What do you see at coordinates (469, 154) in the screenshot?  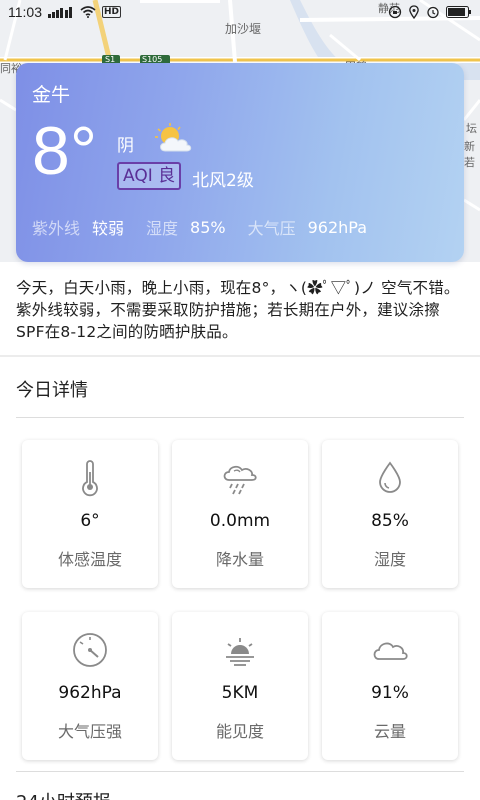 I see `map-label: 新若` at bounding box center [469, 154].